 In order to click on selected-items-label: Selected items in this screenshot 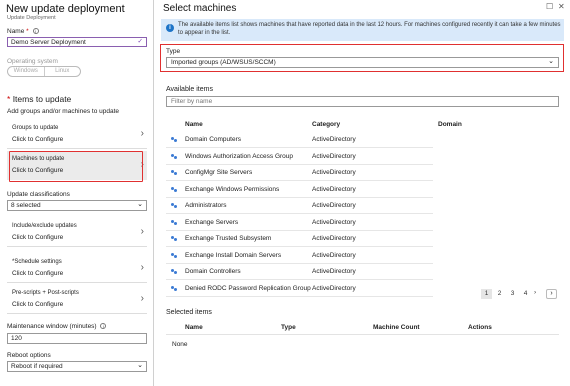, I will do `click(189, 312)`.